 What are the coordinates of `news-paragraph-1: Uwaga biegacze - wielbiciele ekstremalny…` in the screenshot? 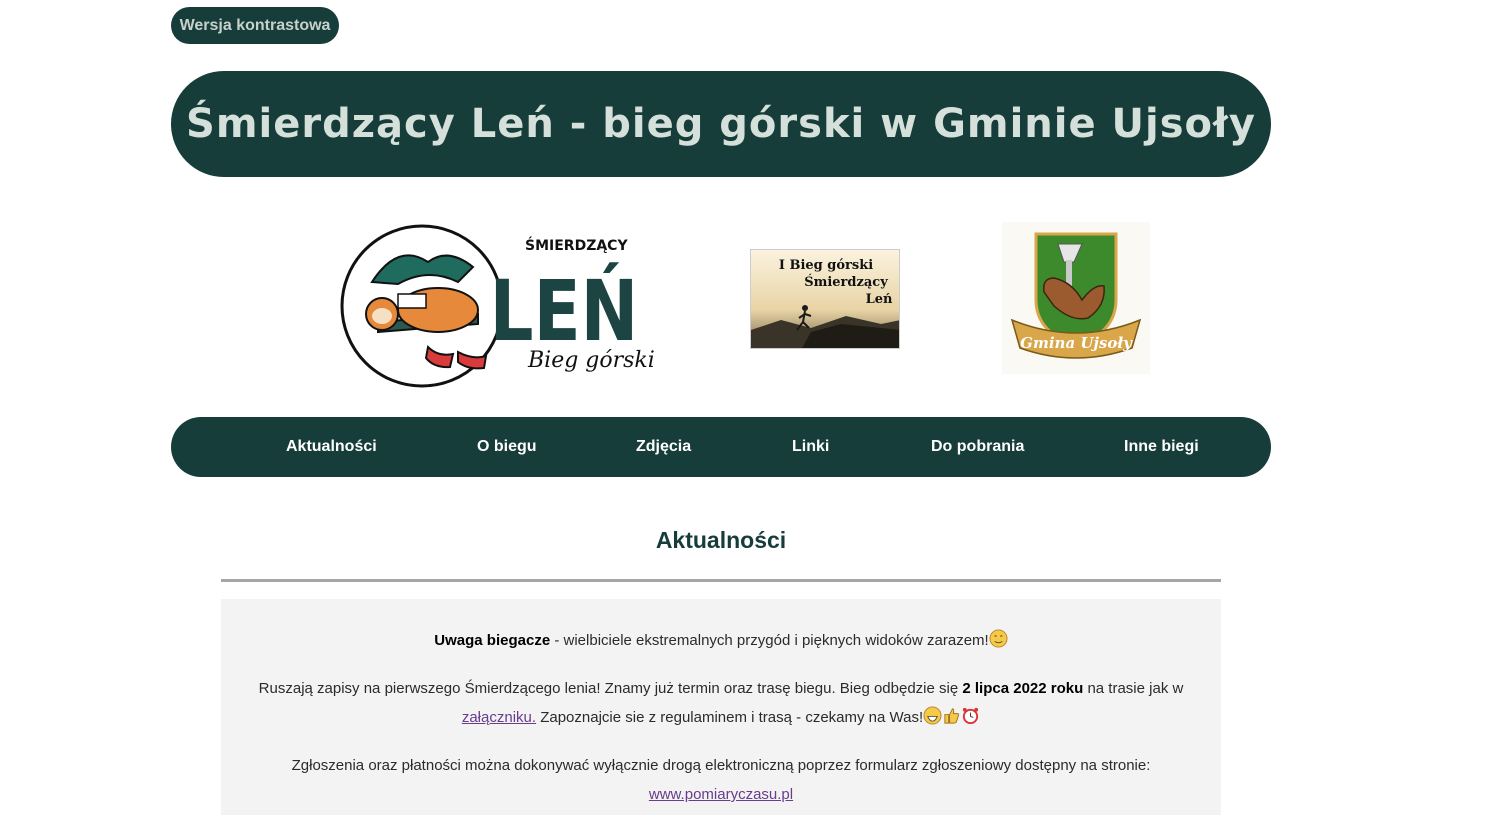 It's located at (721, 642).